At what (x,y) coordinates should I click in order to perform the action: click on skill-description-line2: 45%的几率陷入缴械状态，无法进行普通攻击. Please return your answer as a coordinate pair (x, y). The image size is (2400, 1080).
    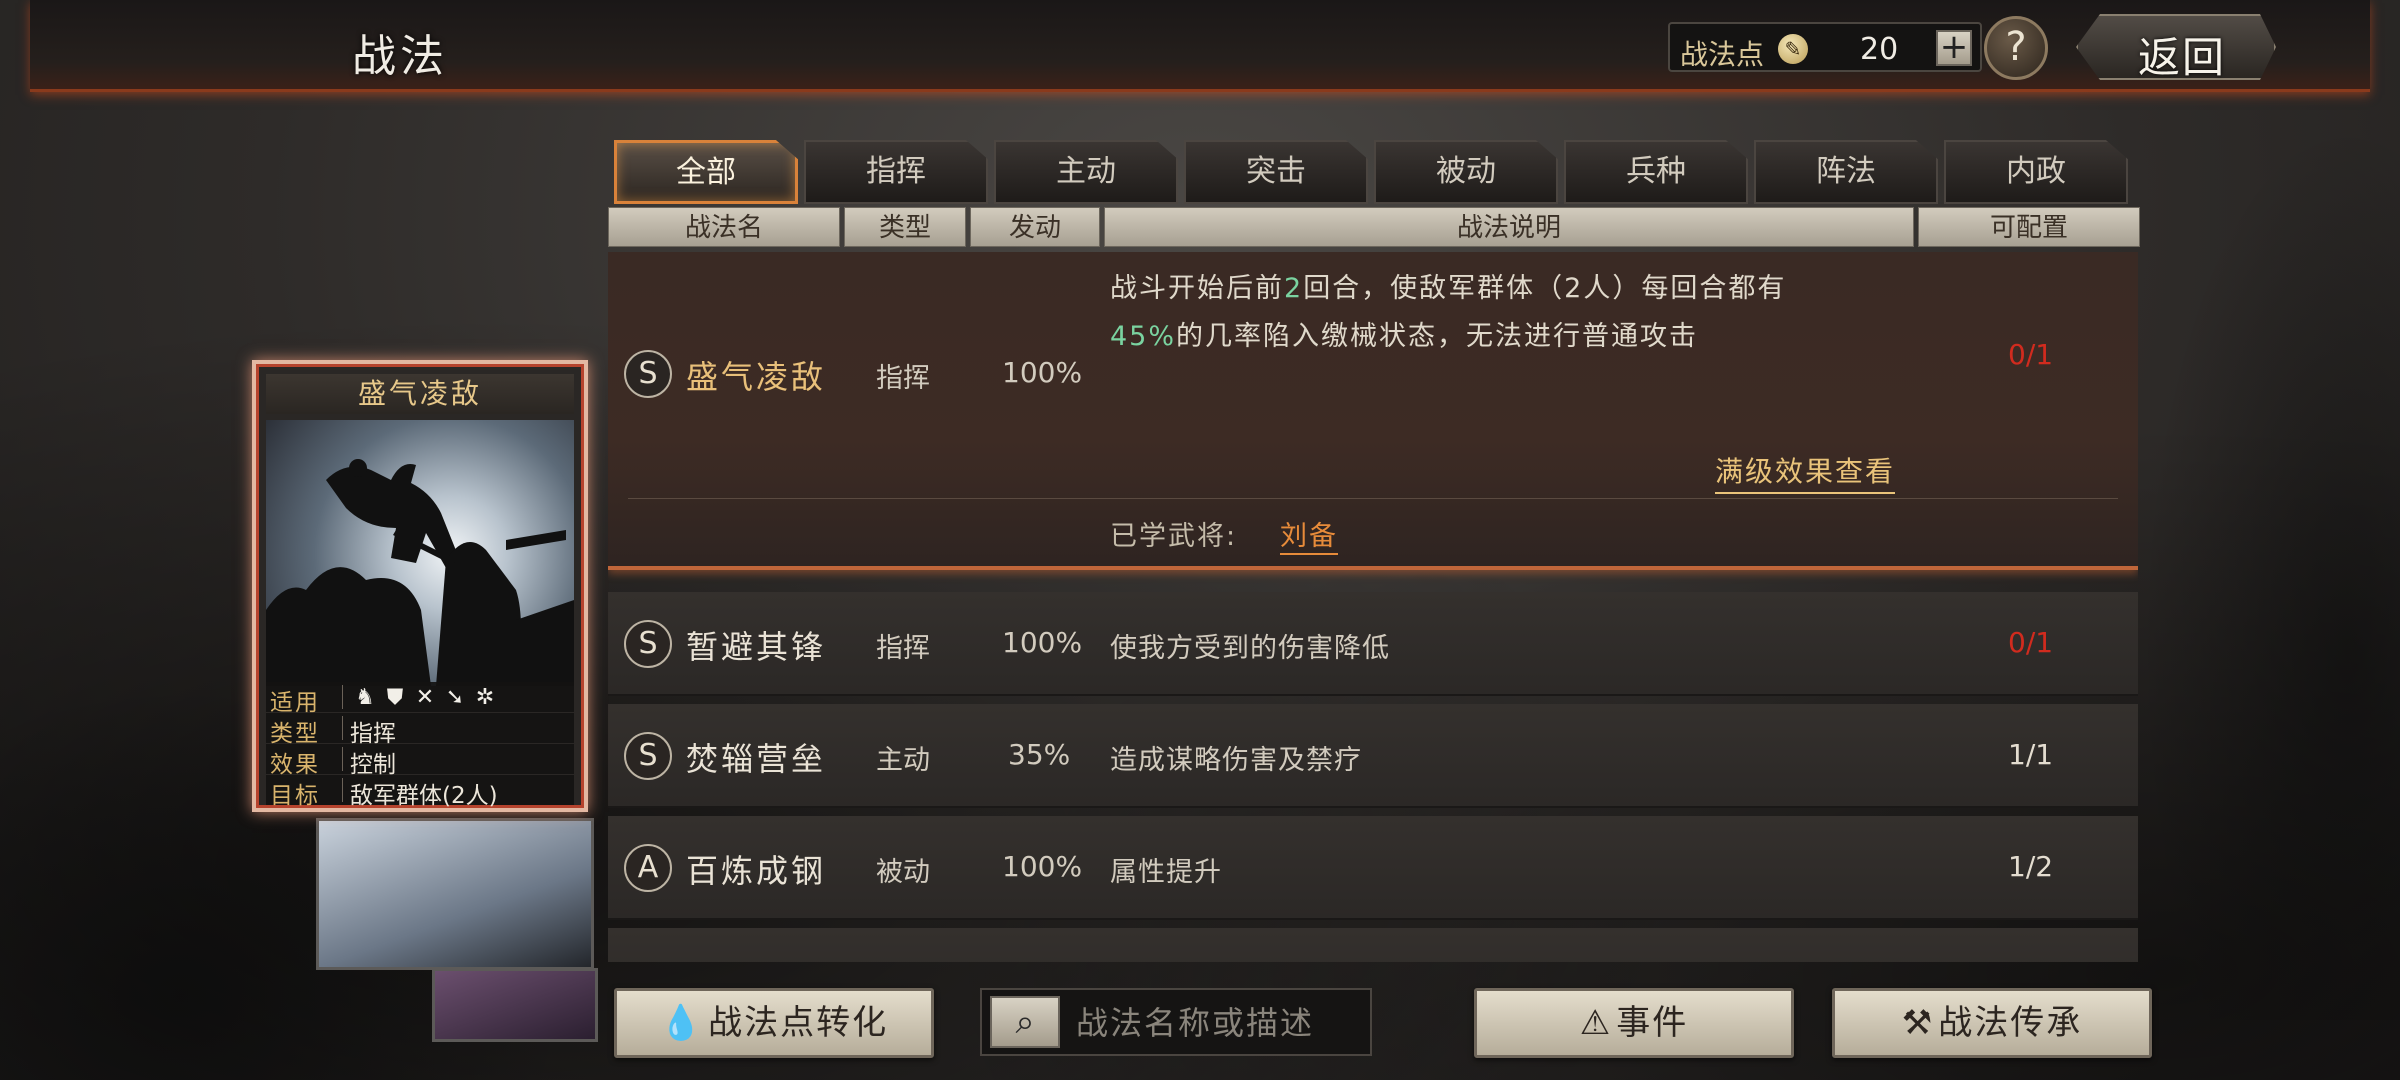
    Looking at the image, I should click on (1404, 336).